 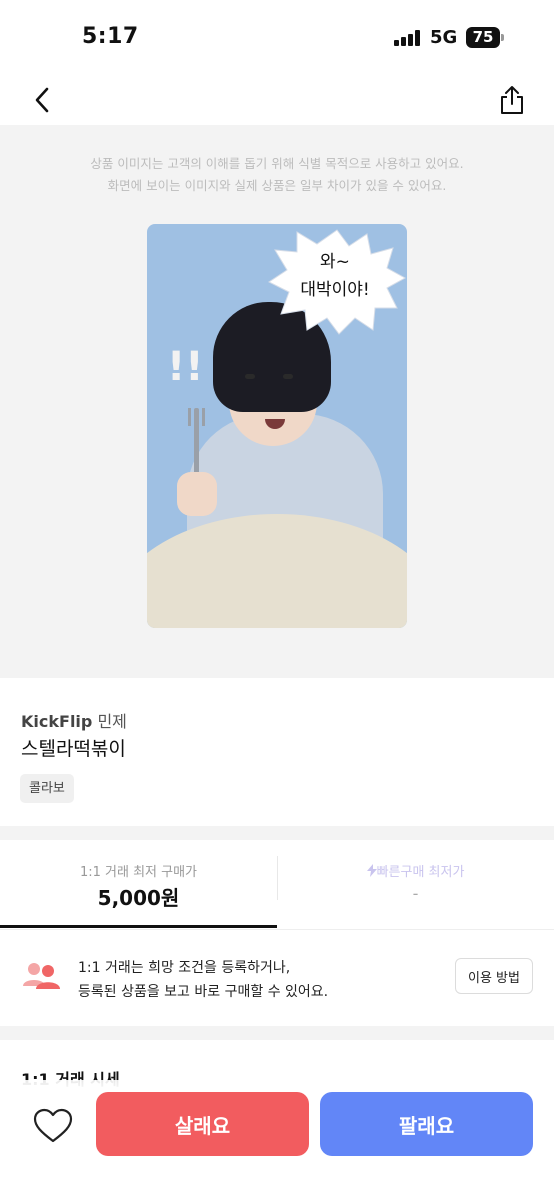 I want to click on tab-label: 빠른구매 최저가, so click(x=415, y=870).